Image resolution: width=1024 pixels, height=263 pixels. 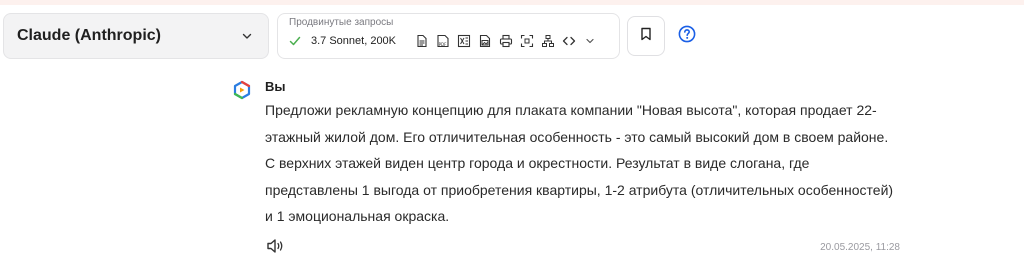 I want to click on print-icon, so click(x=506, y=41).